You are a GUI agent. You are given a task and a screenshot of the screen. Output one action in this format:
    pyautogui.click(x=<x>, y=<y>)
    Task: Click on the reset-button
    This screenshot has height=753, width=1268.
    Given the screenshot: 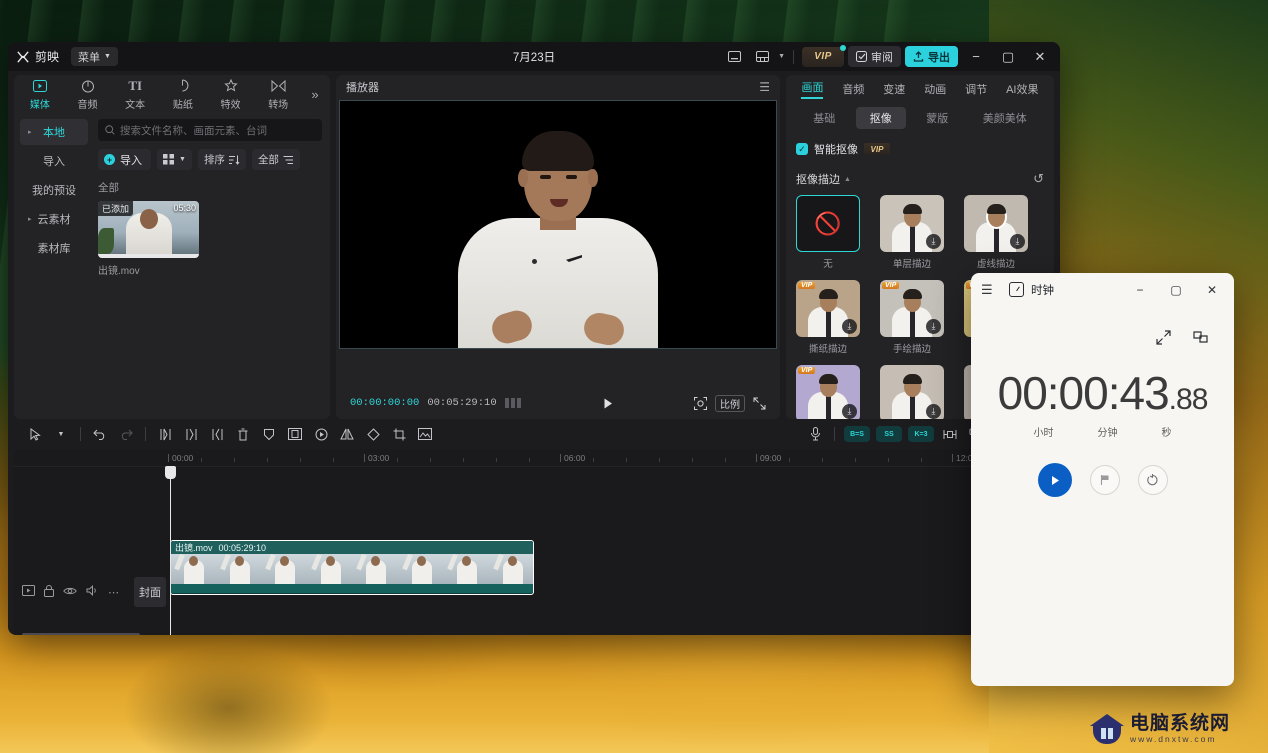 What is the action you would take?
    pyautogui.click(x=1152, y=480)
    